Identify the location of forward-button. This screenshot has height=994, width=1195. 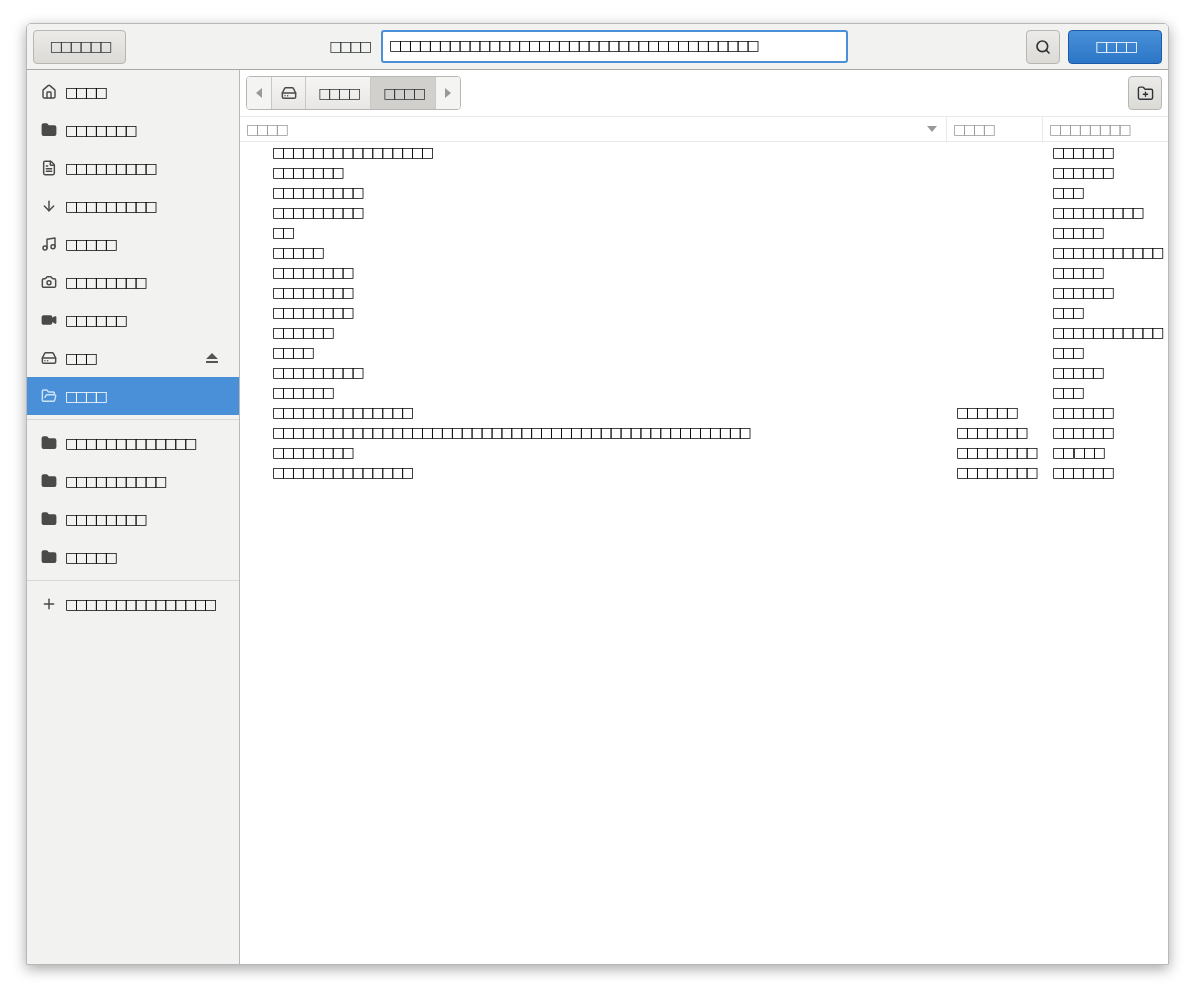
(448, 93).